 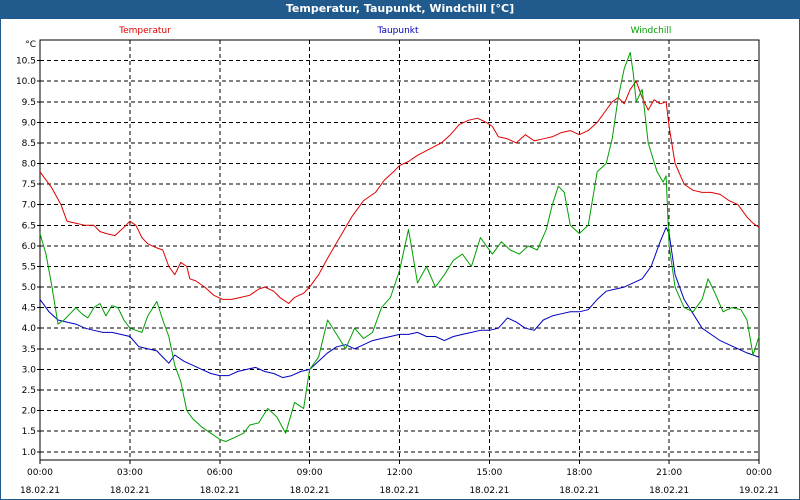 What do you see at coordinates (29, 350) in the screenshot?
I see `y-tick-label: 3.5` at bounding box center [29, 350].